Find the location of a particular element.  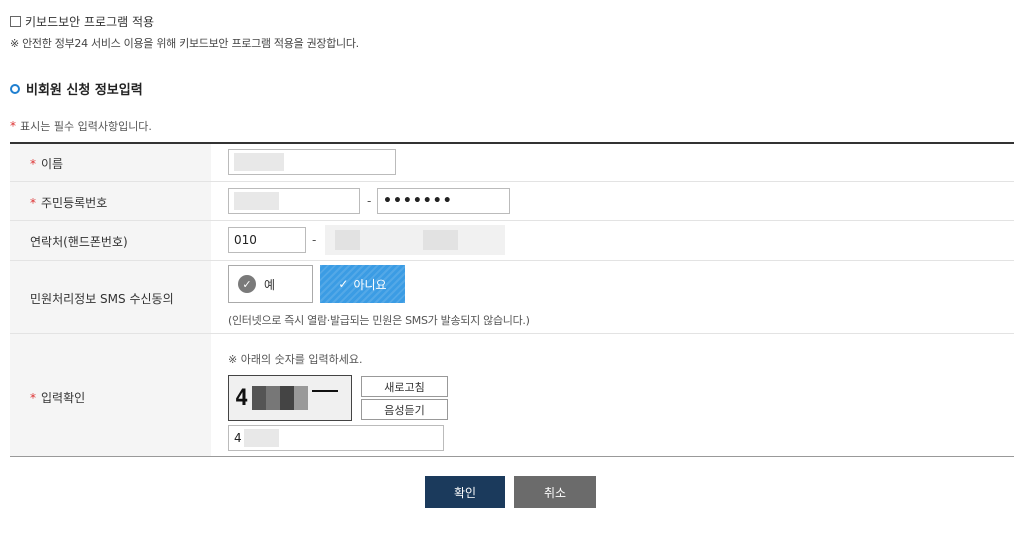

required-note-text: 표시는 필수 입력사항입니다. is located at coordinates (86, 126).